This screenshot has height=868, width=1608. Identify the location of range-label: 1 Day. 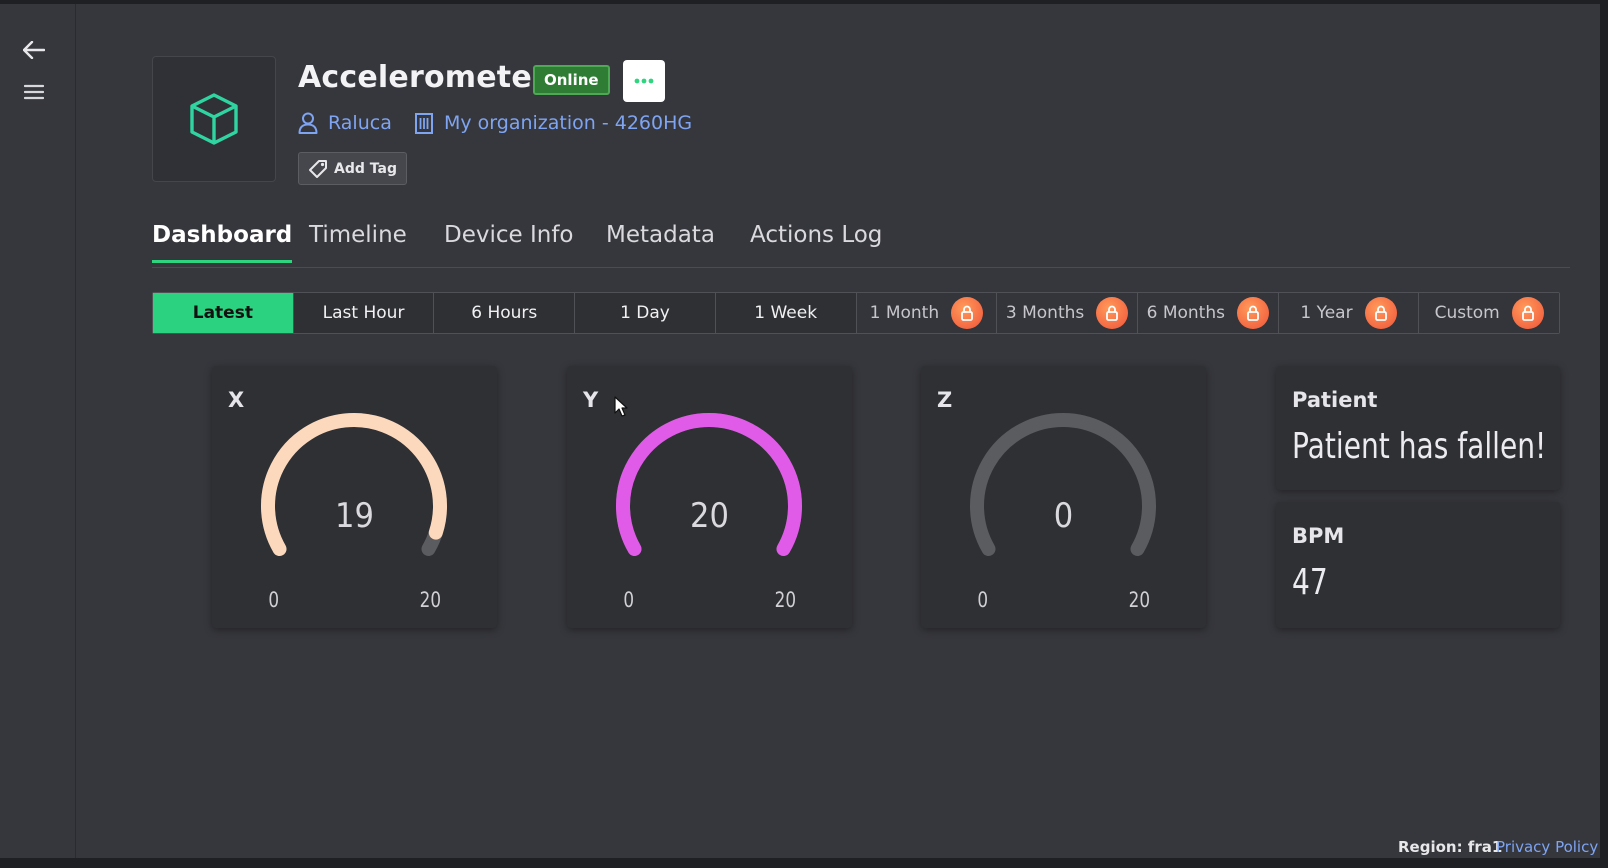
(645, 313).